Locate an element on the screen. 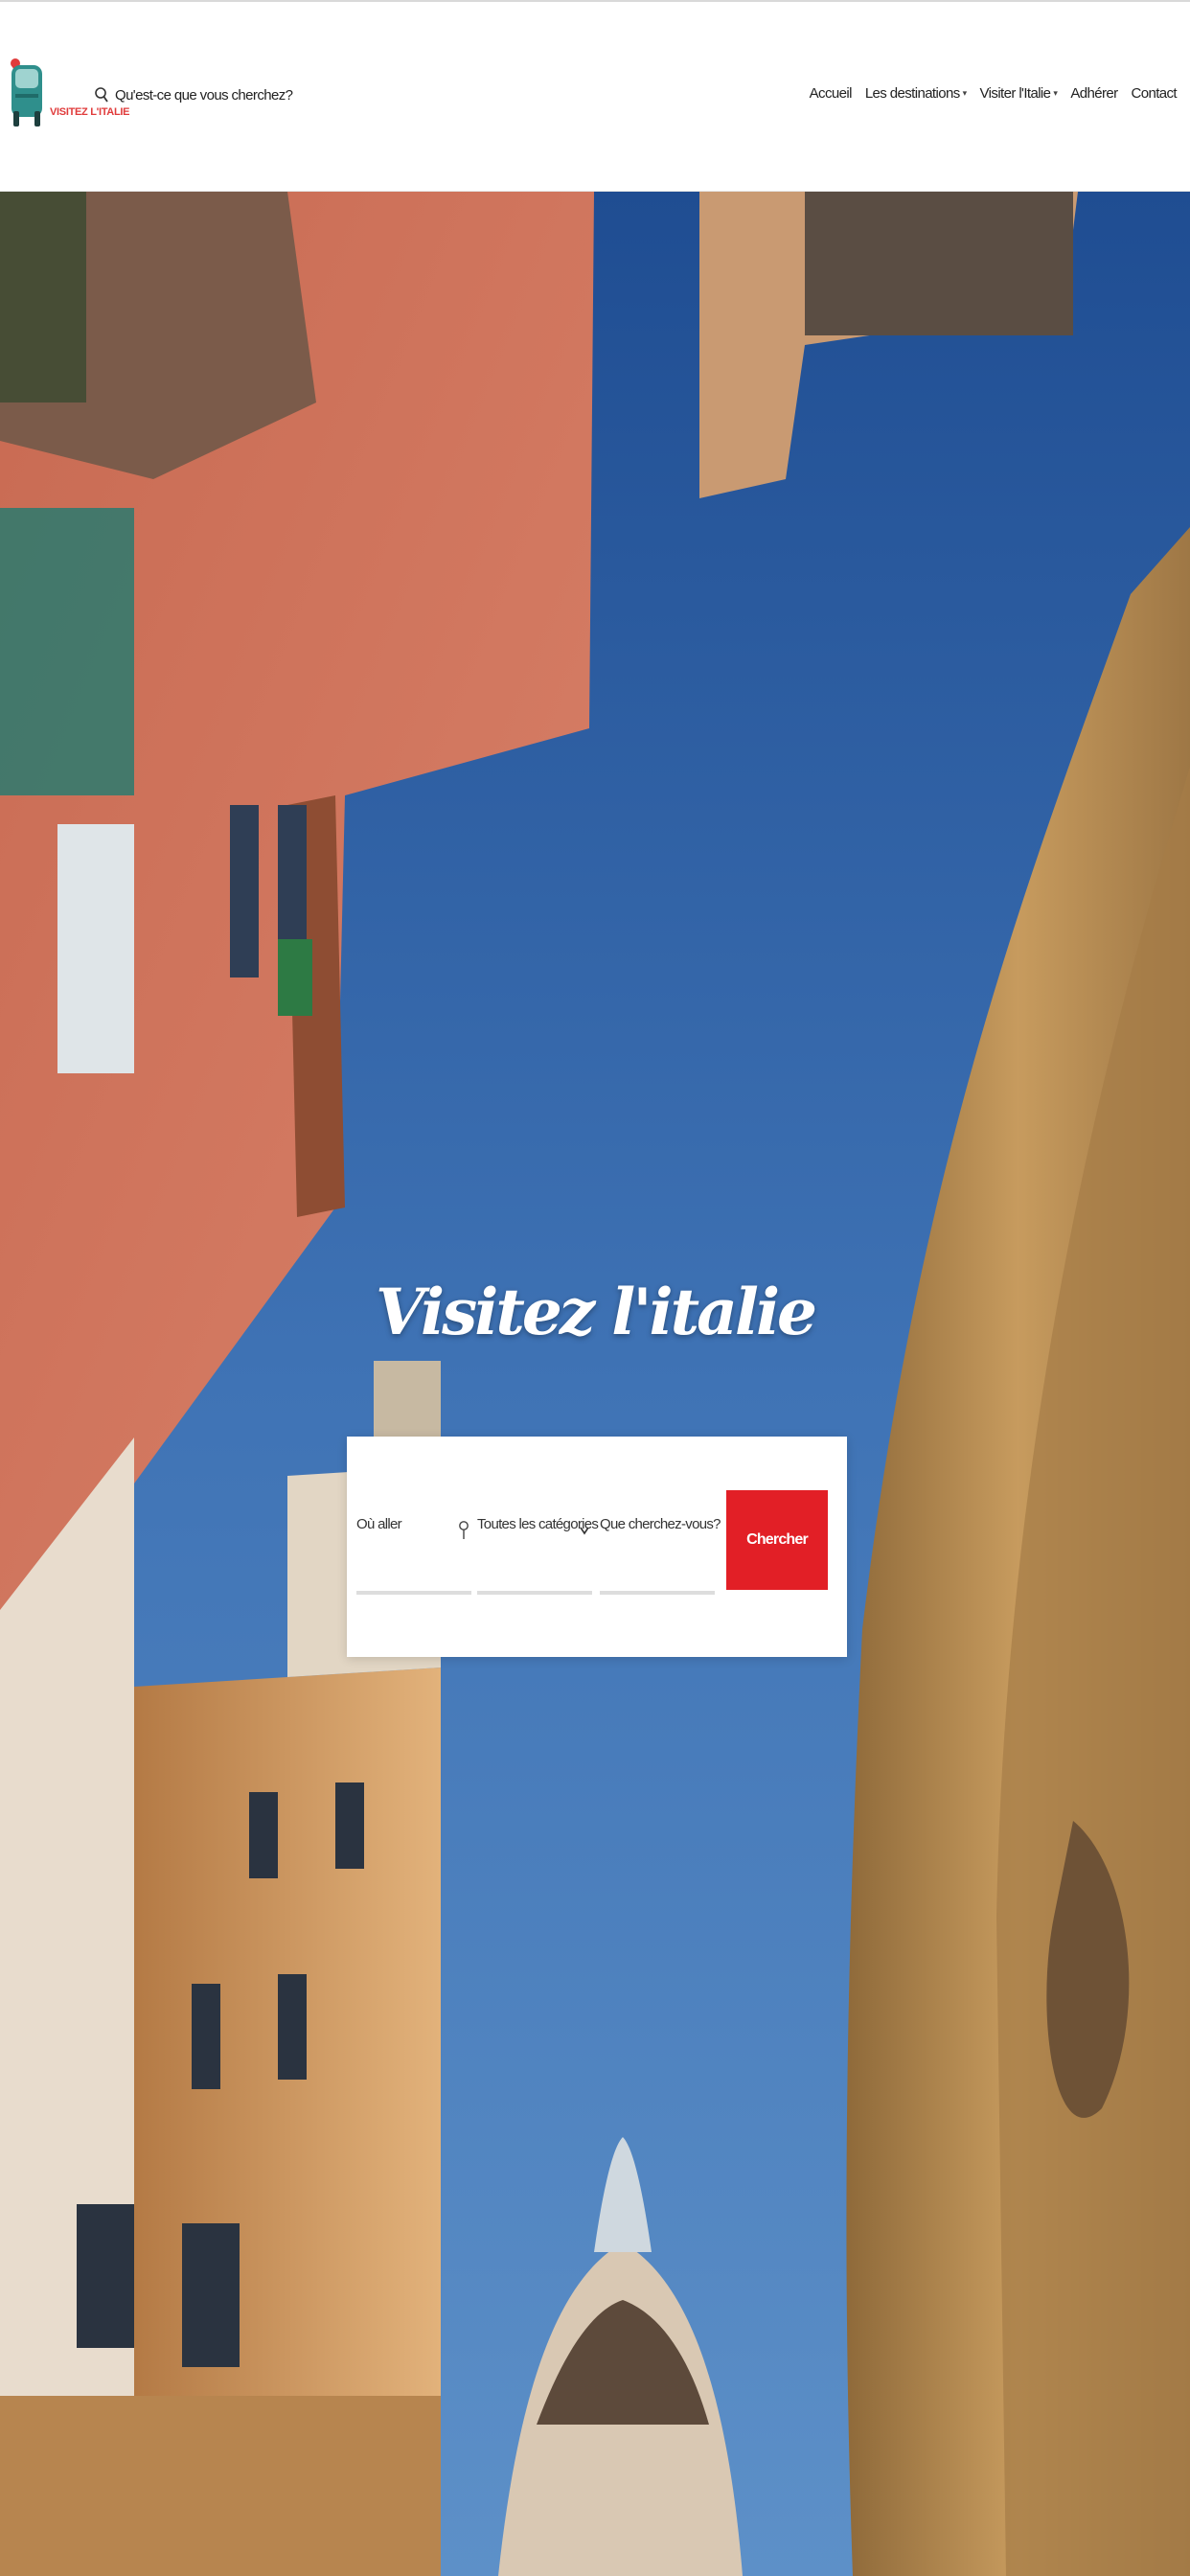 This screenshot has height=2576, width=1190. chevron-down-icon is located at coordinates (585, 1531).